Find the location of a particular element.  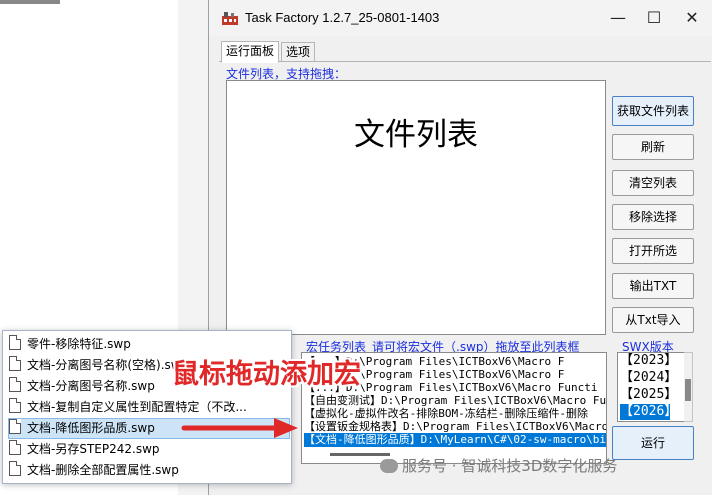

wechat-icon is located at coordinates (389, 466).